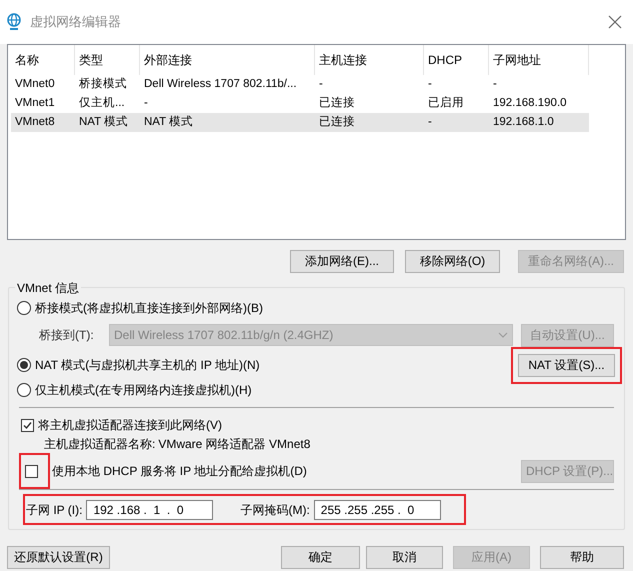  I want to click on column-header: 子网地址, so click(539, 60).